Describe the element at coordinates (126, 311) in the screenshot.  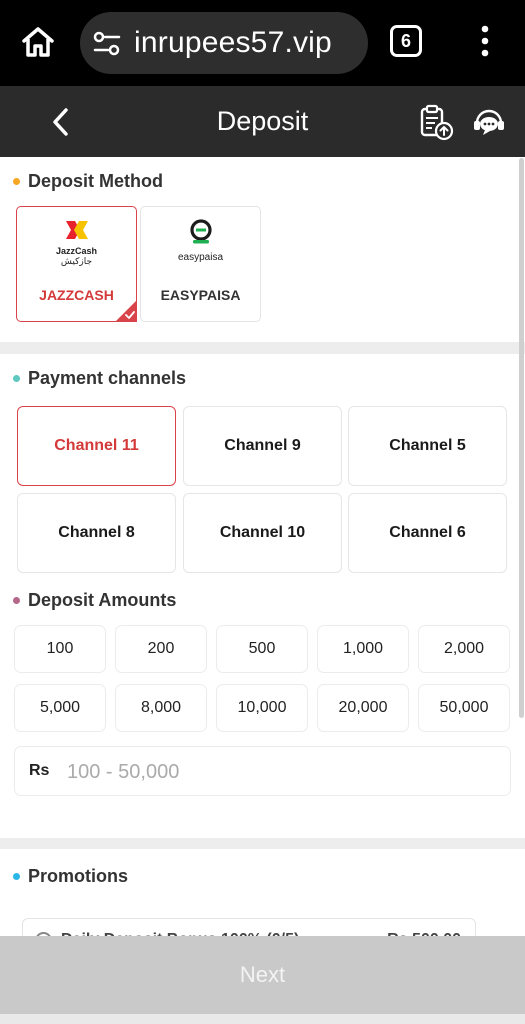
I see `check-icon` at that location.